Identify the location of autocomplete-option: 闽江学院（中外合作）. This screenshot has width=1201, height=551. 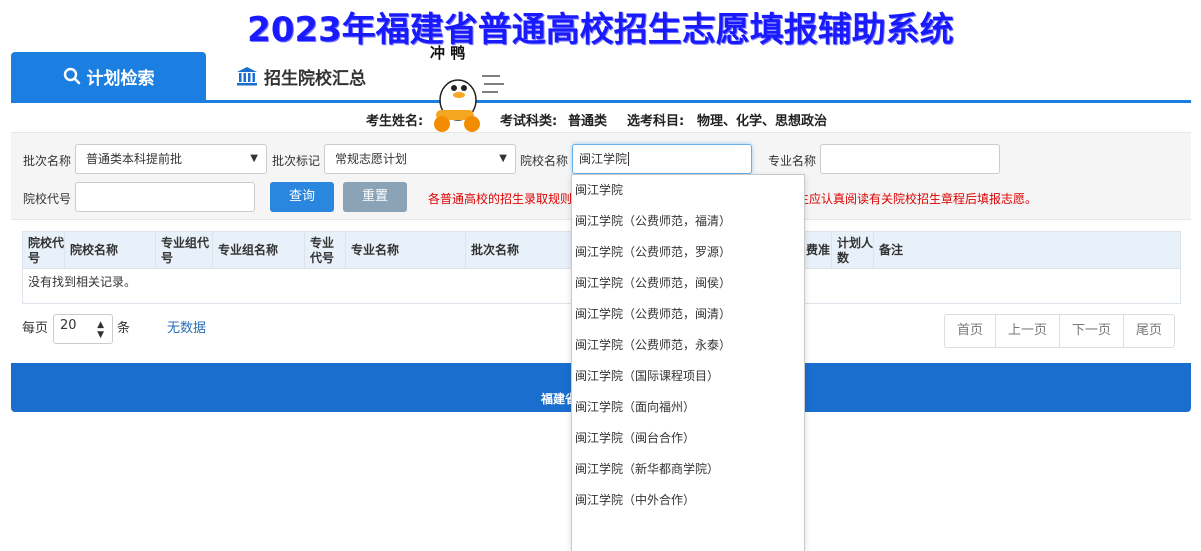
(635, 500).